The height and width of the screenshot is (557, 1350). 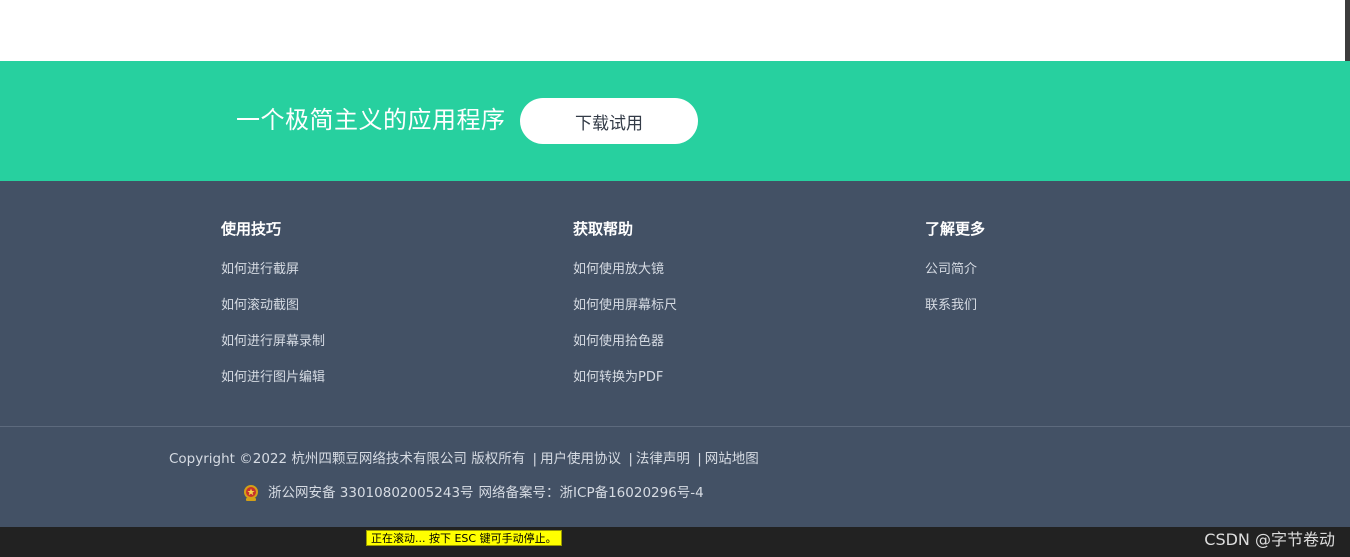 What do you see at coordinates (371, 120) in the screenshot?
I see `cta-tagline: 一个极简主义的应用程序` at bounding box center [371, 120].